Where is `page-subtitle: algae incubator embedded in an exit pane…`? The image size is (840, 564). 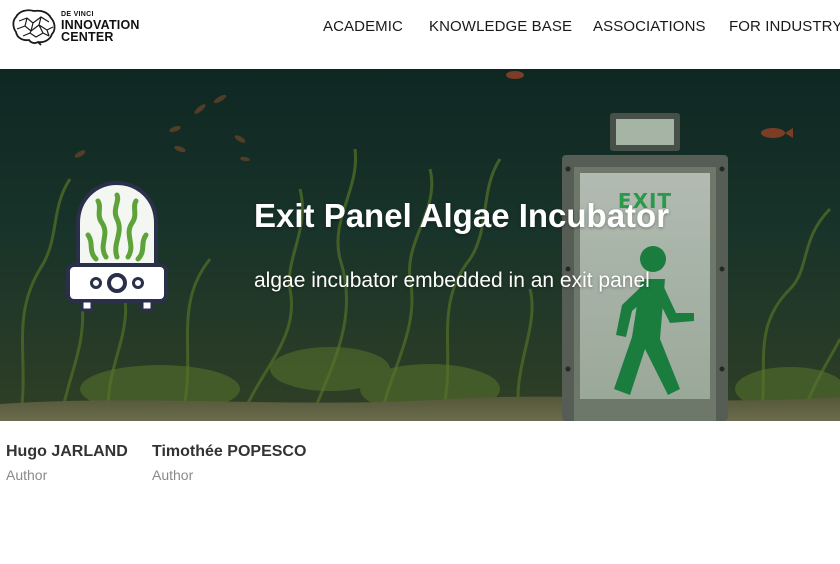 page-subtitle: algae incubator embedded in an exit pane… is located at coordinates (452, 280).